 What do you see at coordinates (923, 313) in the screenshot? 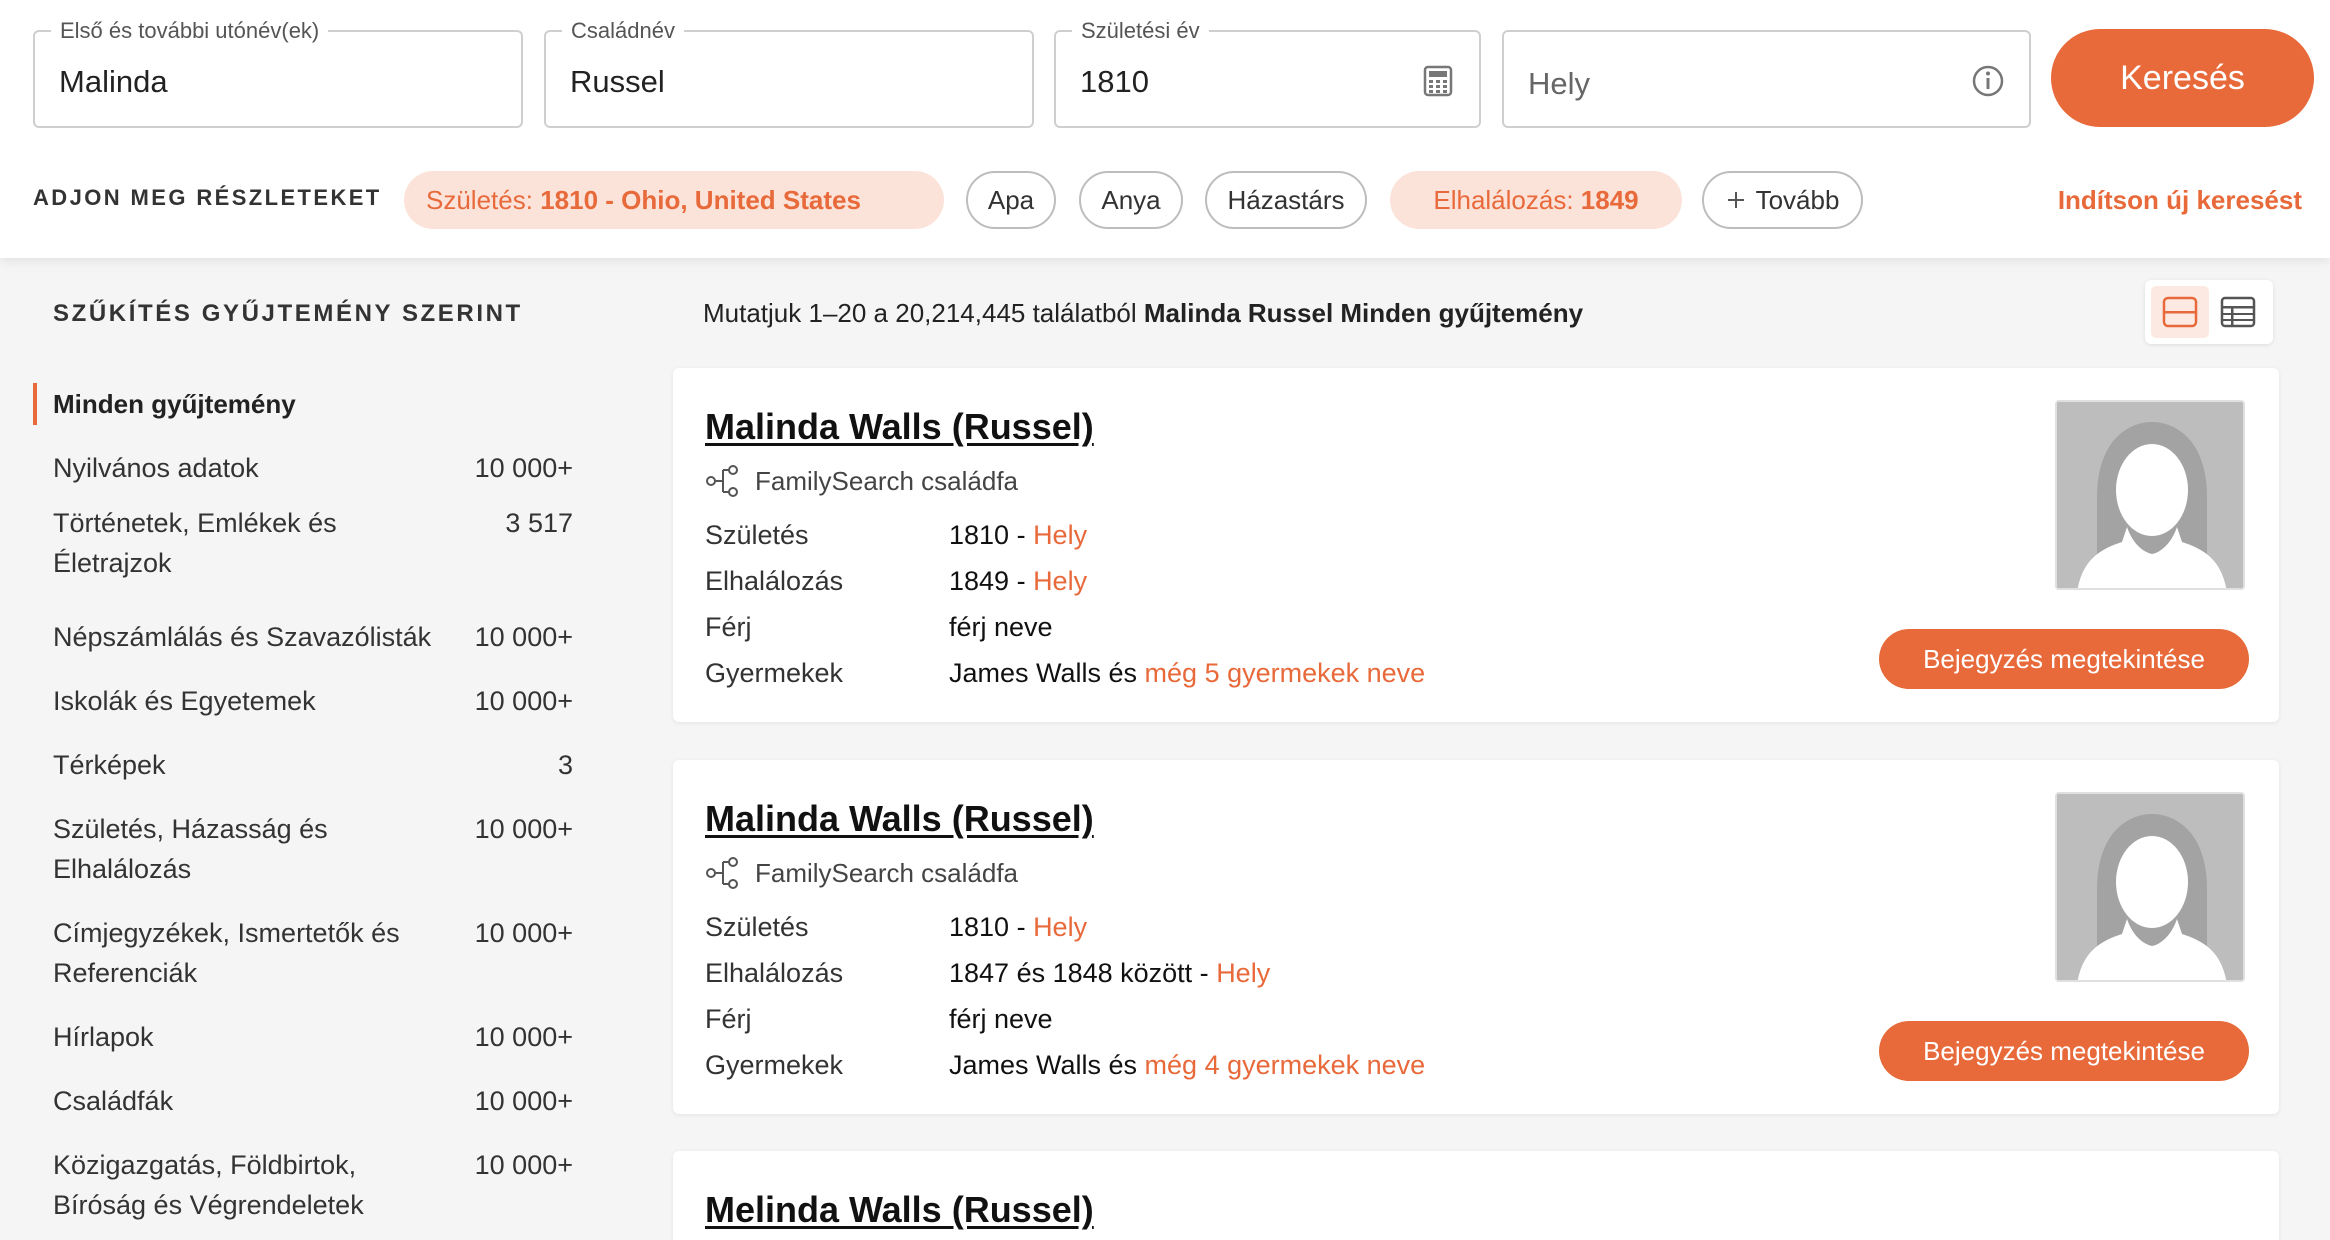
I see `results-summary-prefix: Mutatjuk 1–20 a 20,214,445 találatból` at bounding box center [923, 313].